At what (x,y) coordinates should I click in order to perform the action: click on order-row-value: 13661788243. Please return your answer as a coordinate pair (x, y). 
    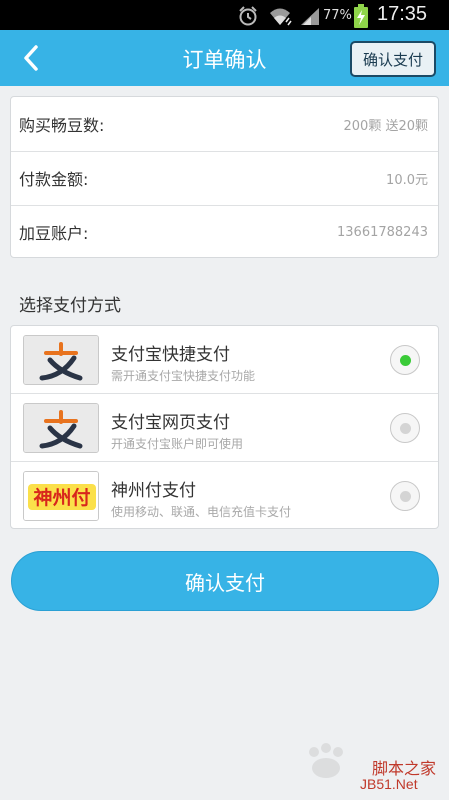
    Looking at the image, I should click on (382, 232).